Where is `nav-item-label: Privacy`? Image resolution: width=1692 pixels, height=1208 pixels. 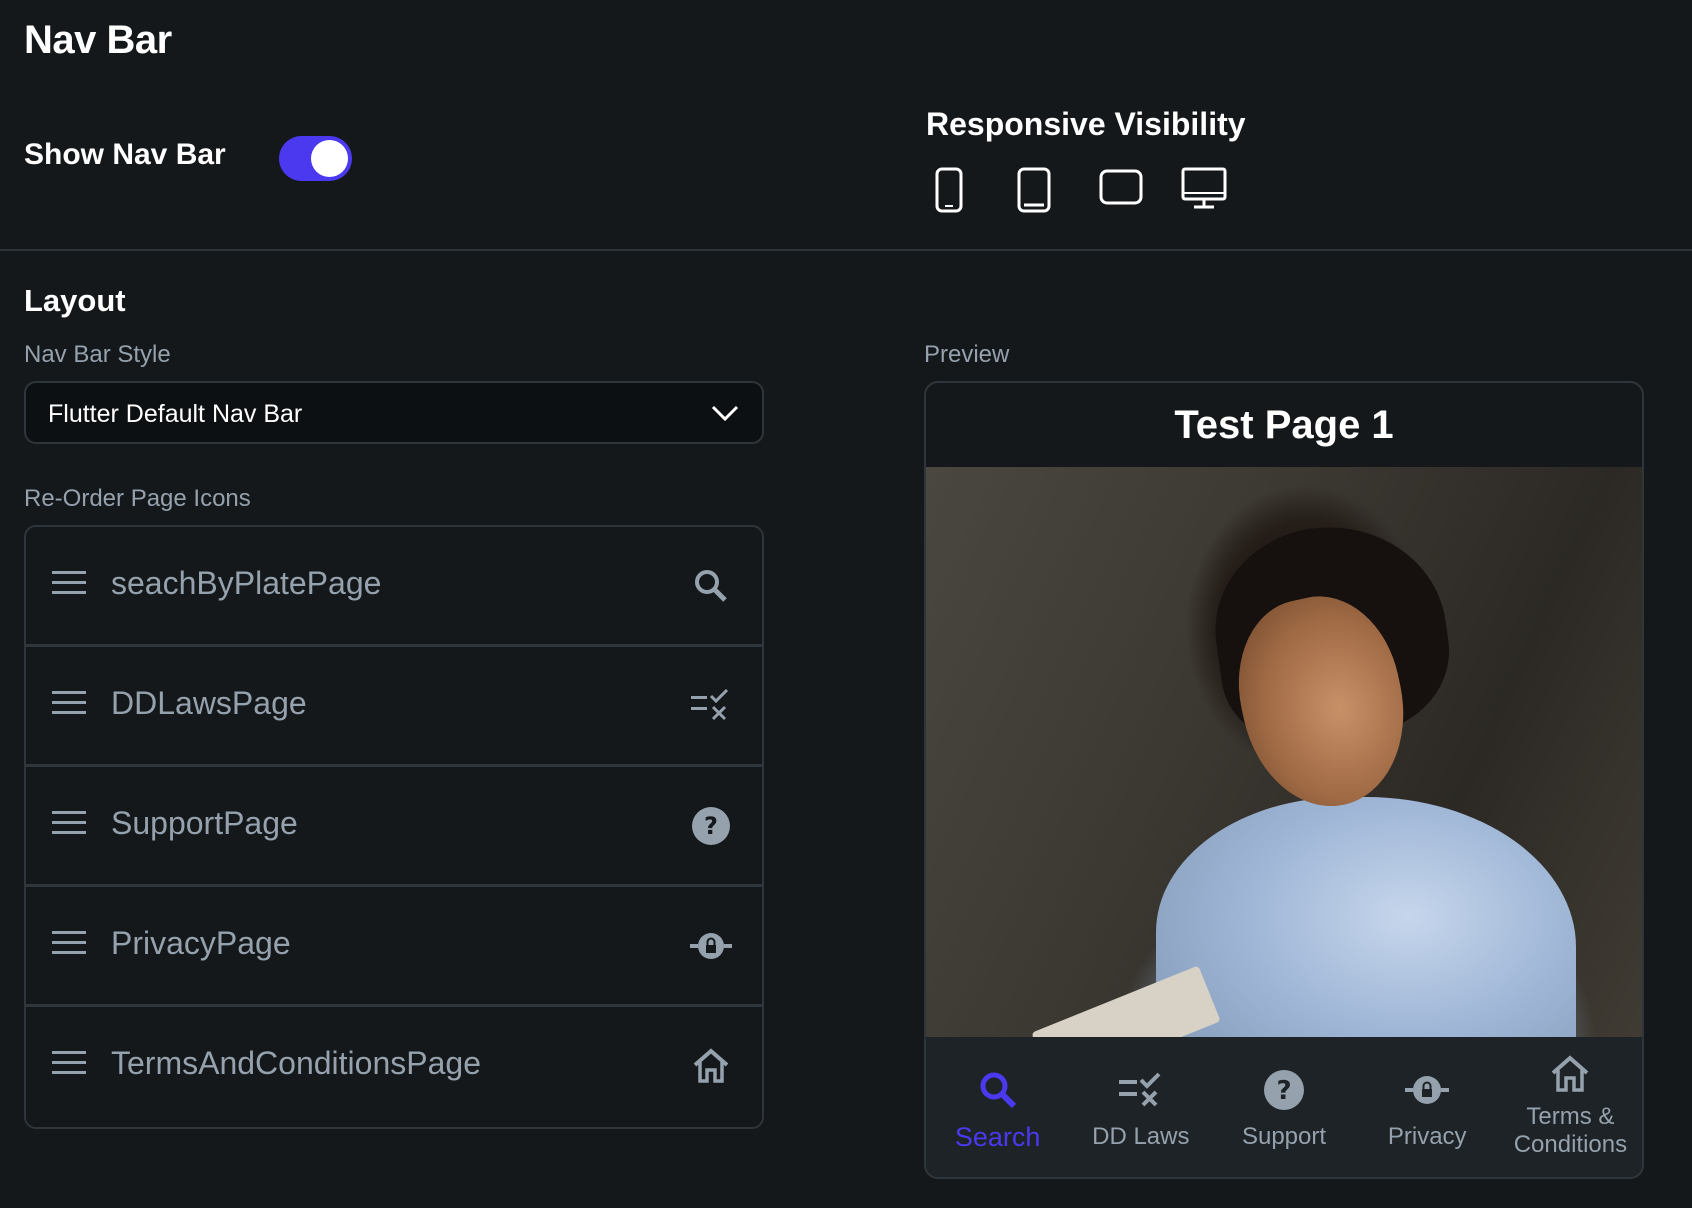 nav-item-label: Privacy is located at coordinates (1427, 1136).